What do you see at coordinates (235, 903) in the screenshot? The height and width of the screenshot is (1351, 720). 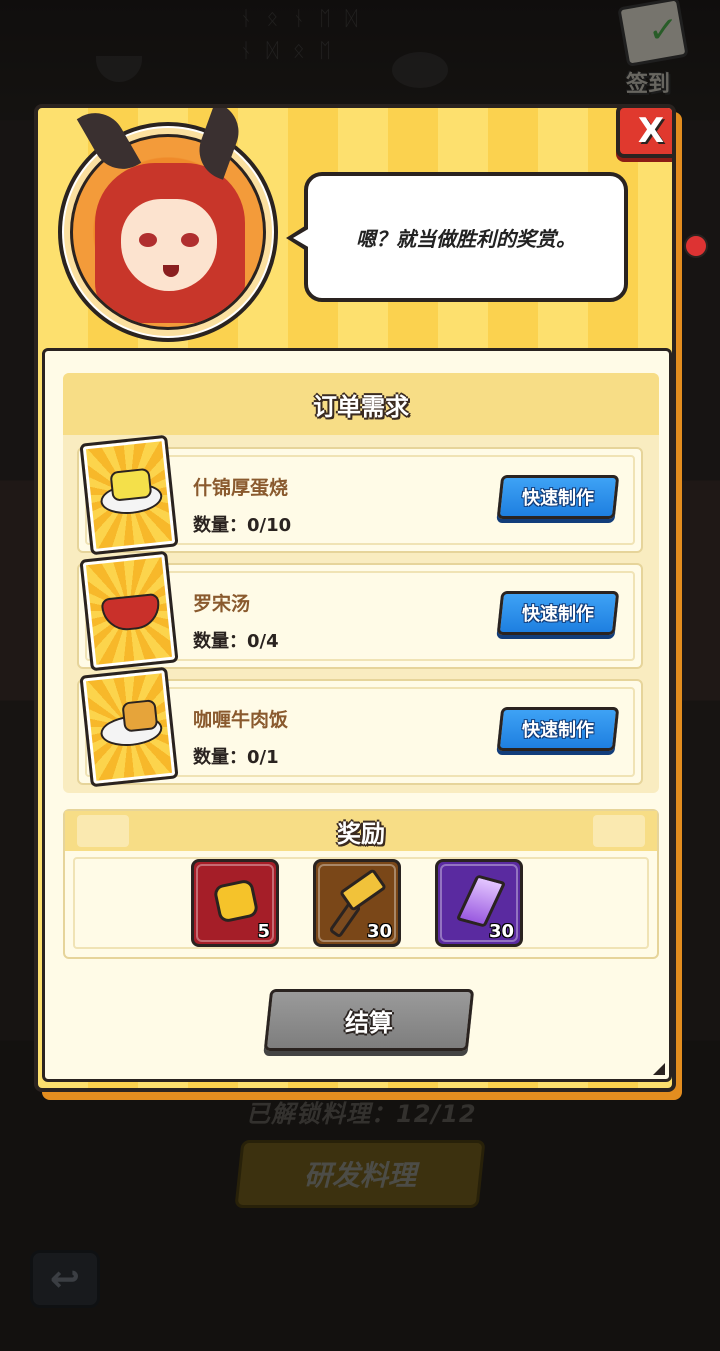 I see `reward-gold: 5` at bounding box center [235, 903].